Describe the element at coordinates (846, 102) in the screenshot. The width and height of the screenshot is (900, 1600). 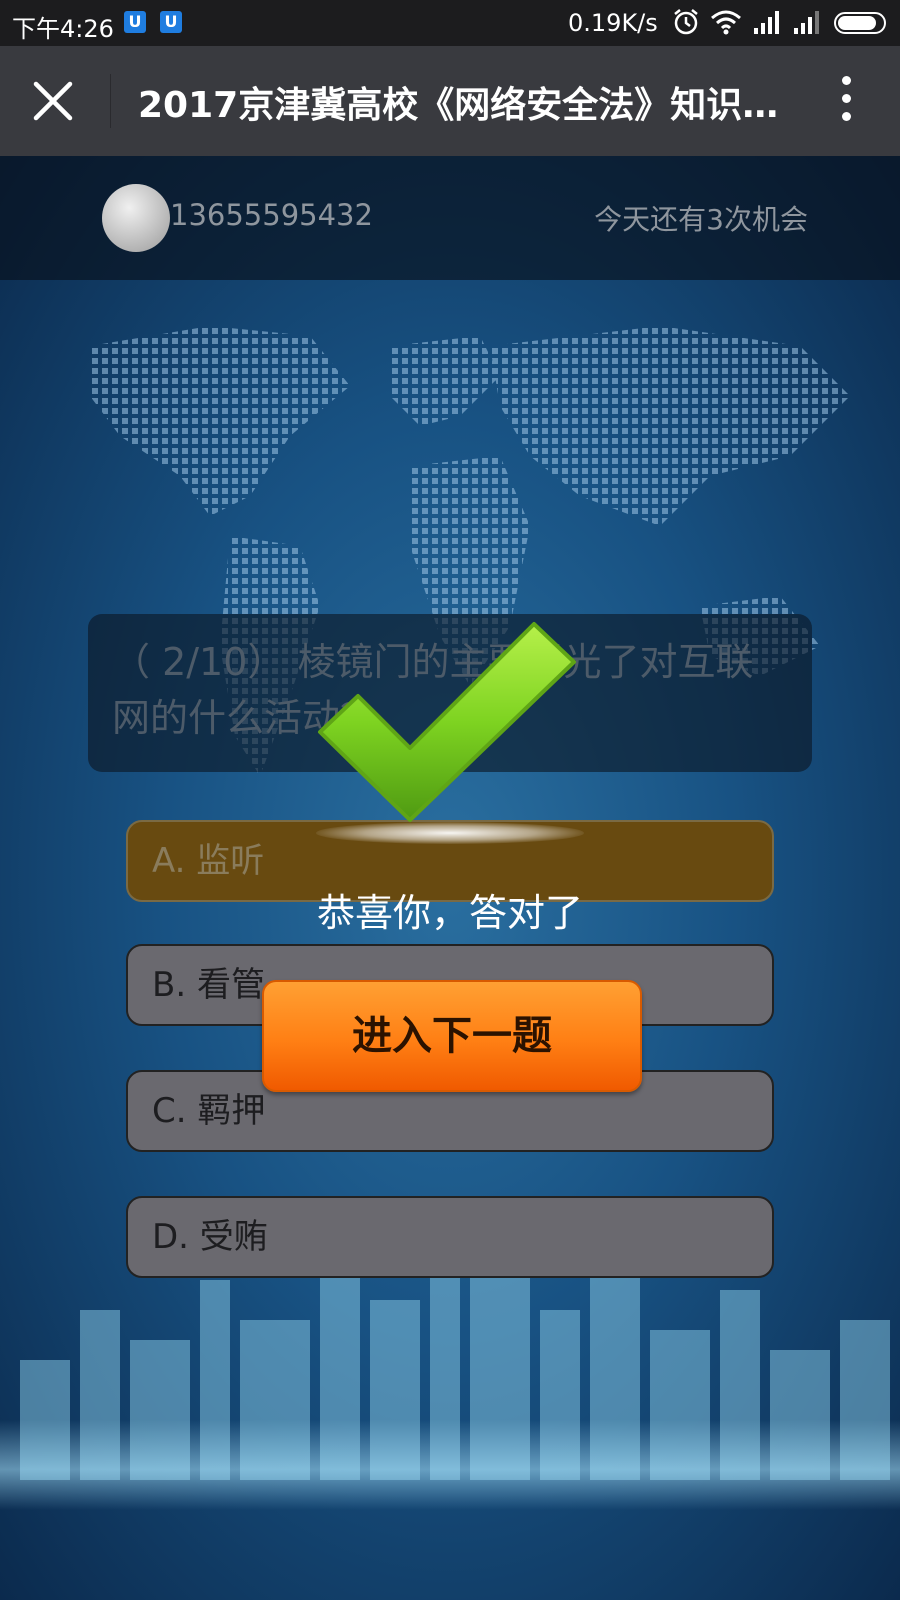
I see `more-vertical-icon` at that location.